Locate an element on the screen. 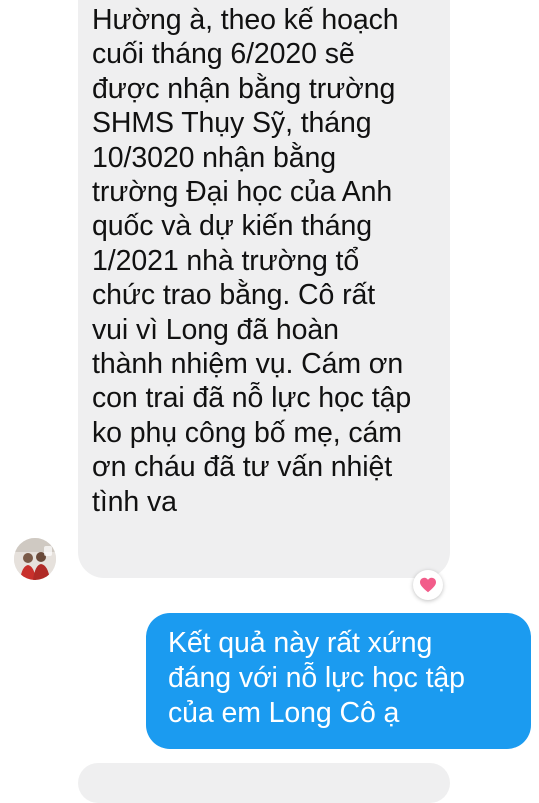 Image resolution: width=539 pixels, height=803 pixels. message-line: 1/2021 nhà trường tổ is located at coordinates (226, 260).